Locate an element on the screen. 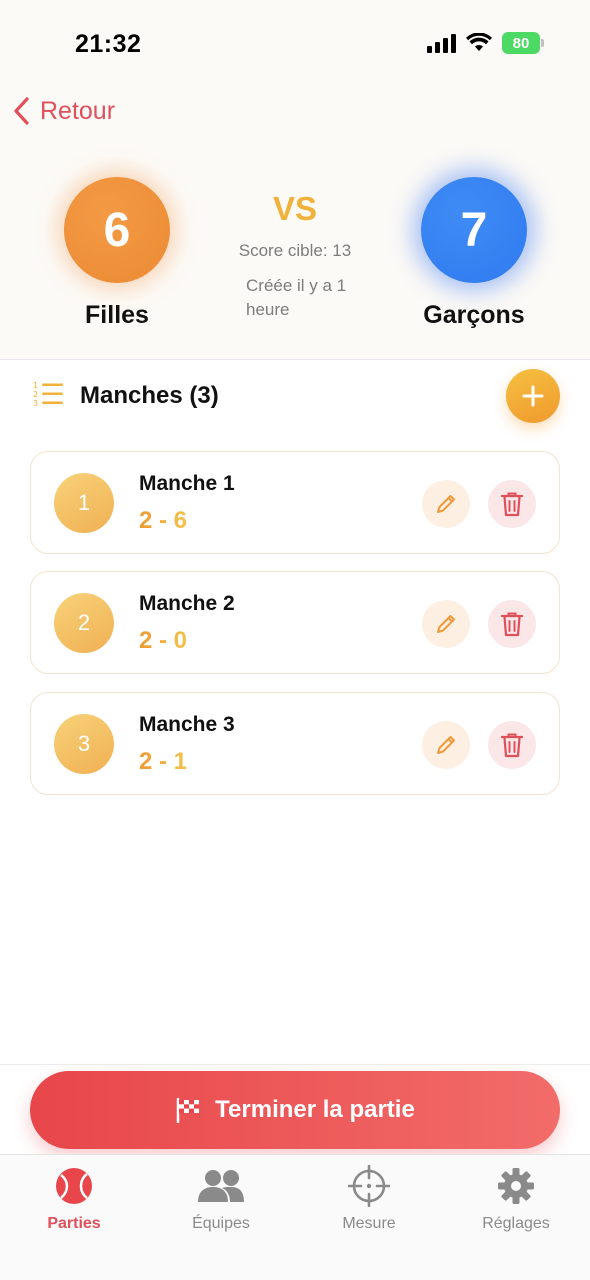 The height and width of the screenshot is (1280, 590). battery-level: 80 is located at coordinates (521, 43).